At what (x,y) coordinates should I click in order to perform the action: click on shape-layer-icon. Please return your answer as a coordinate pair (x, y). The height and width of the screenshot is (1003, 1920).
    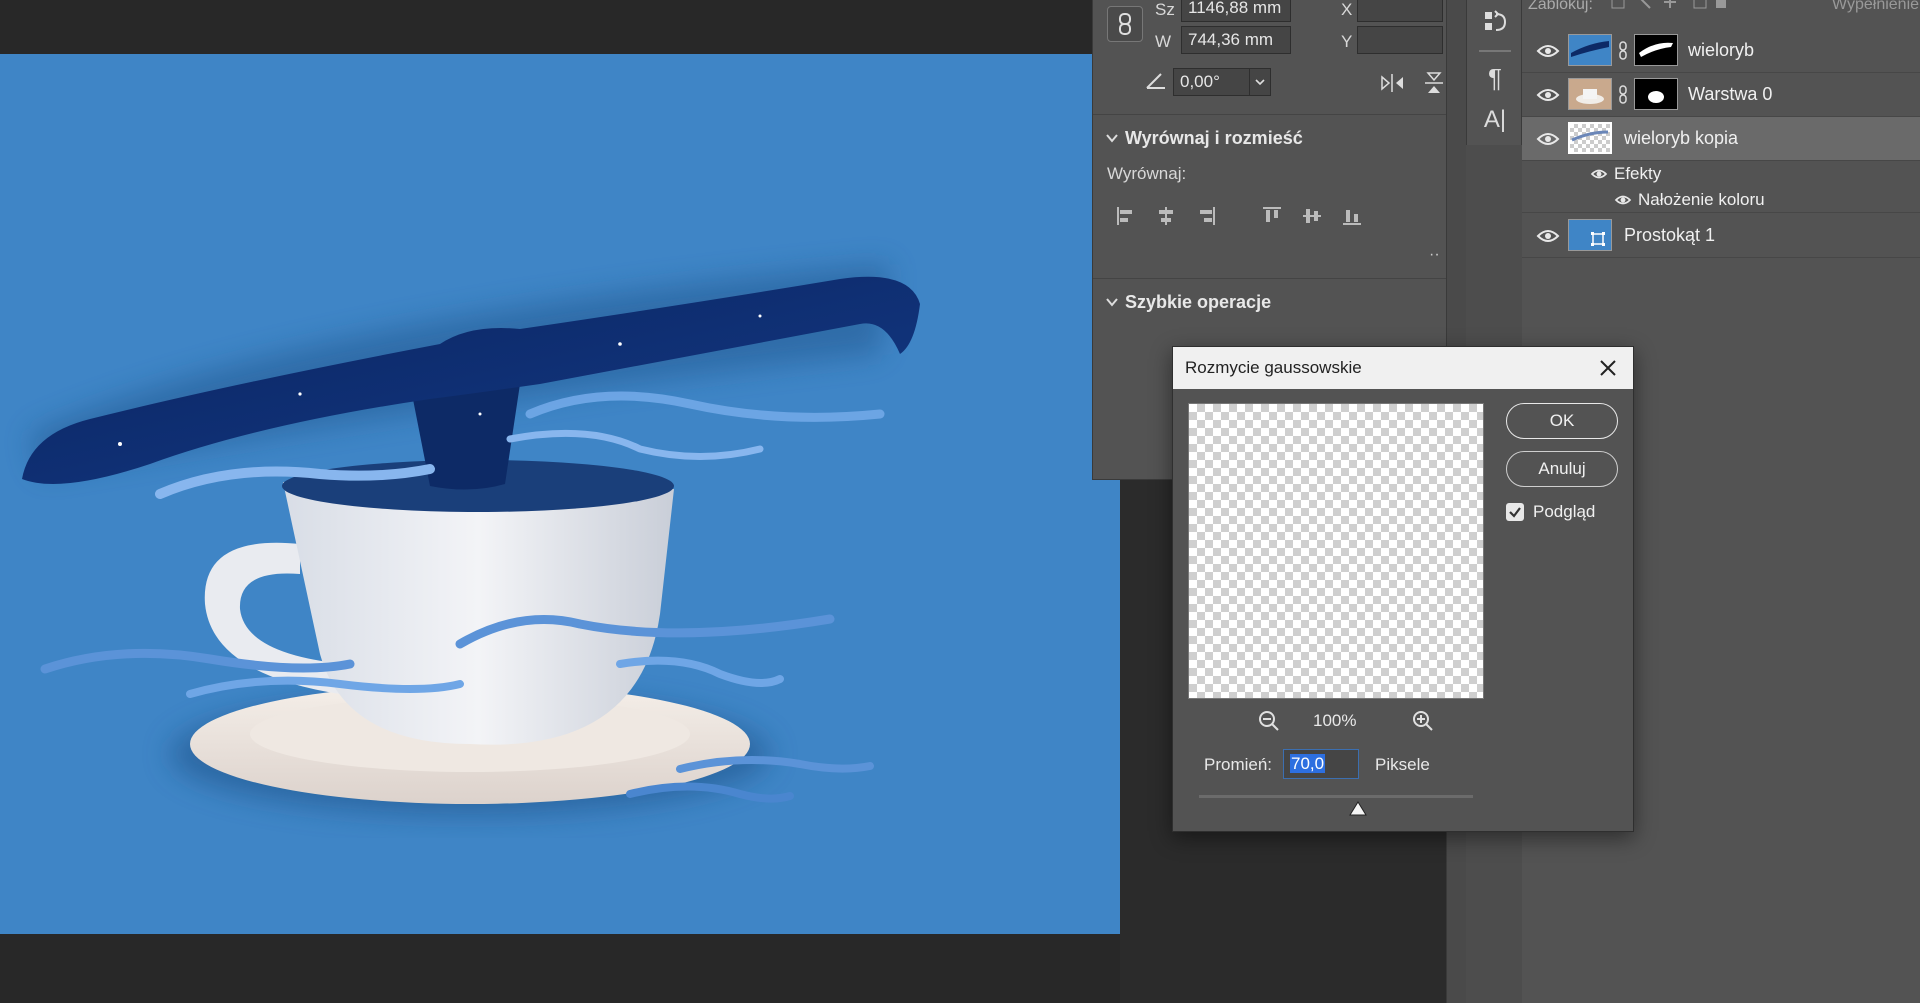
    Looking at the image, I should click on (1598, 239).